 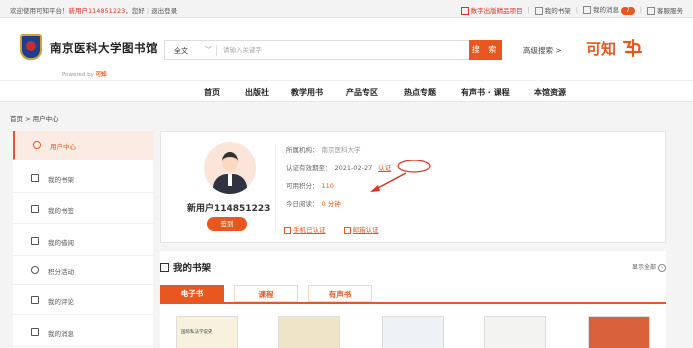 What do you see at coordinates (230, 161) in the screenshot?
I see `avatar-head` at bounding box center [230, 161].